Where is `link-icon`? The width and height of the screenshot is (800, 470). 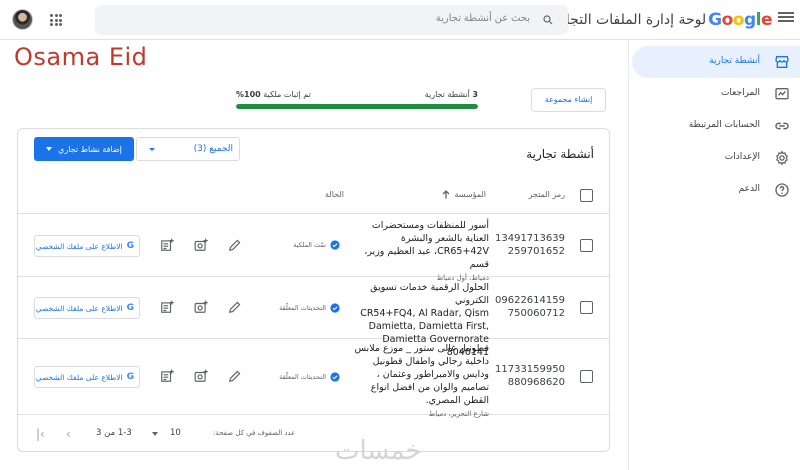
link-icon is located at coordinates (782, 126).